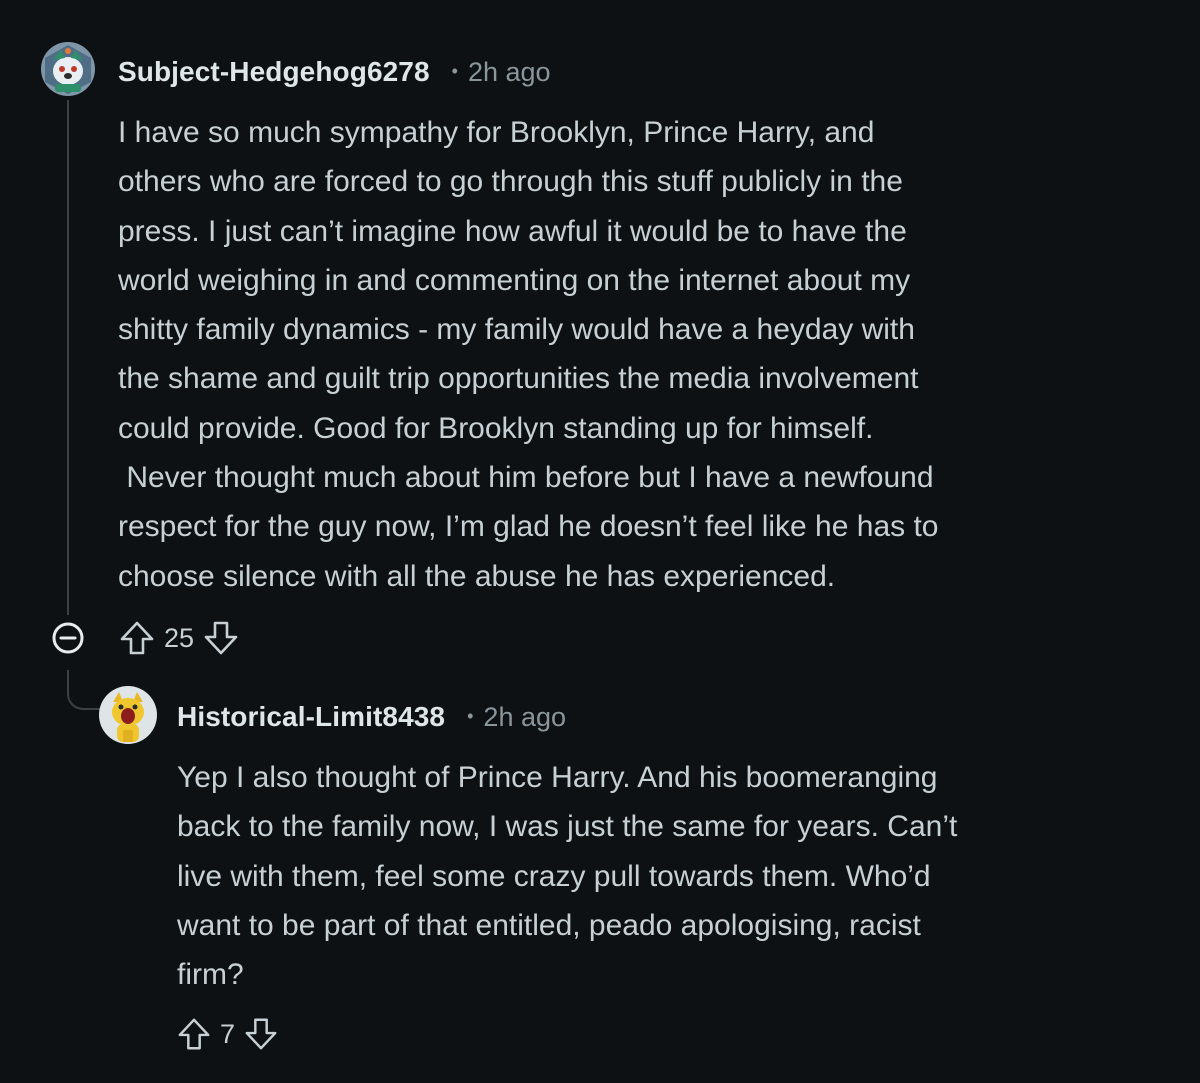 The width and height of the screenshot is (1200, 1083). What do you see at coordinates (68, 357) in the screenshot?
I see `thread-line` at bounding box center [68, 357].